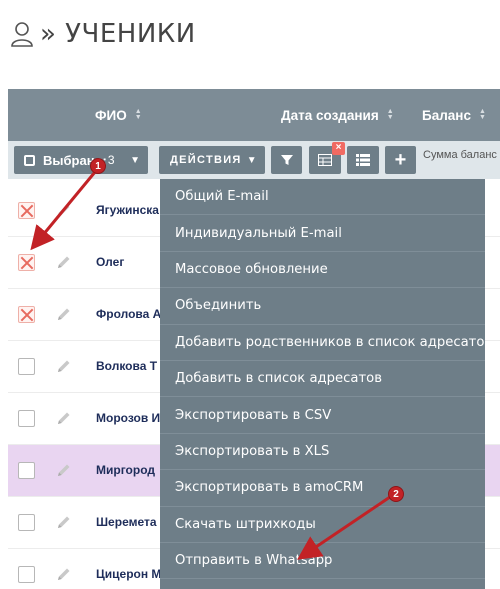  I want to click on add-student-button: +, so click(400, 160).